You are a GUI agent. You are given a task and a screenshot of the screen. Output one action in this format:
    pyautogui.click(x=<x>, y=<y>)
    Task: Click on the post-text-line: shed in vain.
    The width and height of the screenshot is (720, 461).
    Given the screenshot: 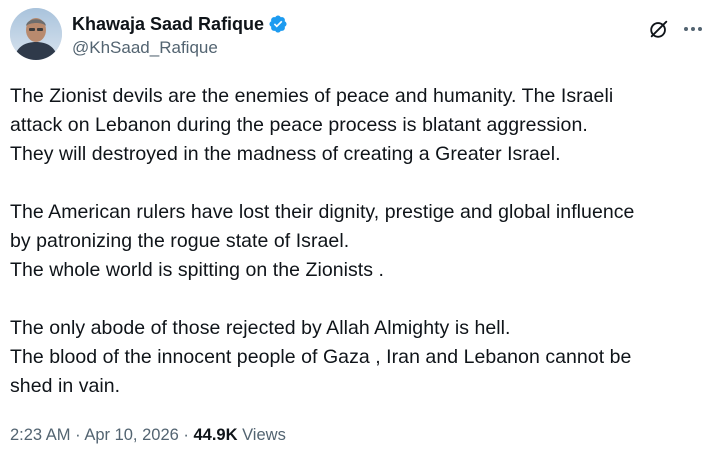 What is the action you would take?
    pyautogui.click(x=65, y=386)
    